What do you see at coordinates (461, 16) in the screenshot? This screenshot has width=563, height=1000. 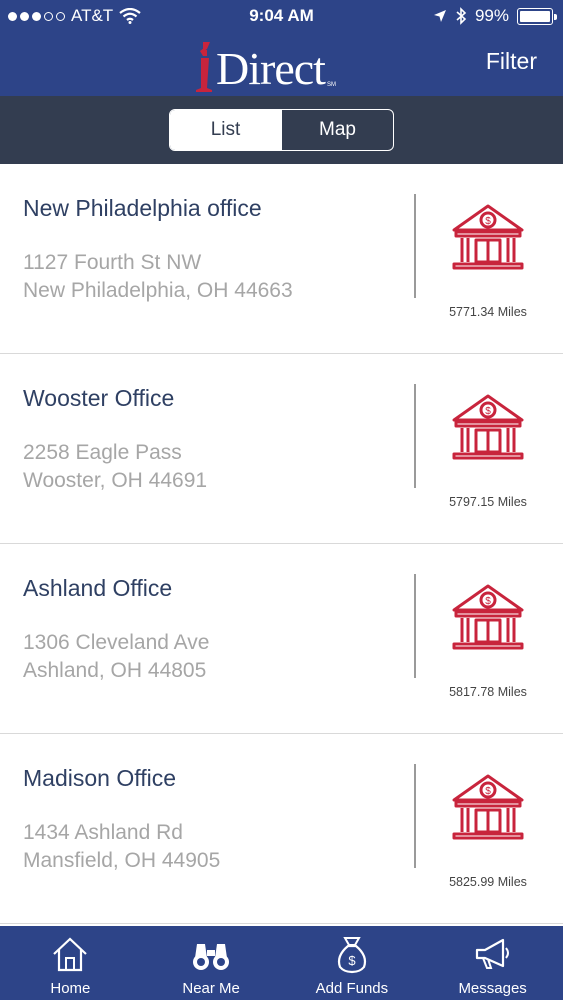 I see `bluetooth-icon` at bounding box center [461, 16].